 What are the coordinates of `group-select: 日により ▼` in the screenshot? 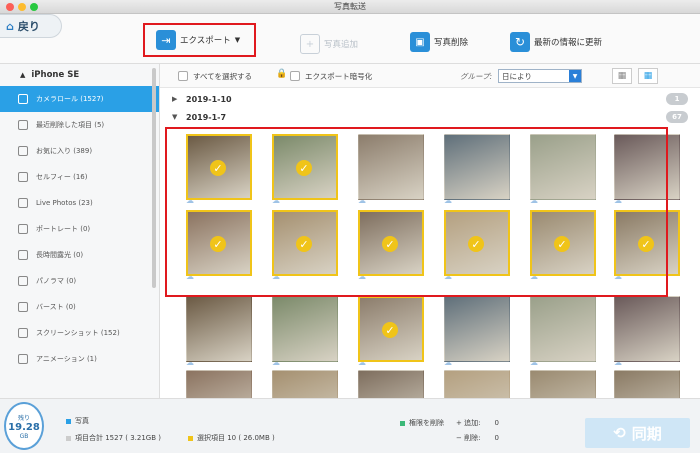 It's located at (540, 76).